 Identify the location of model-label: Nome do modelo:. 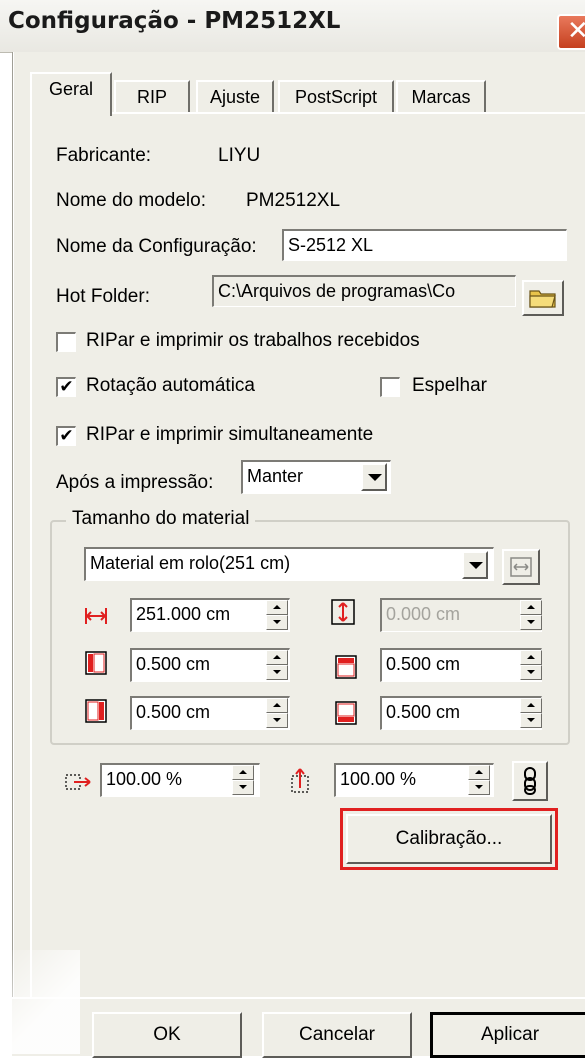
(131, 200).